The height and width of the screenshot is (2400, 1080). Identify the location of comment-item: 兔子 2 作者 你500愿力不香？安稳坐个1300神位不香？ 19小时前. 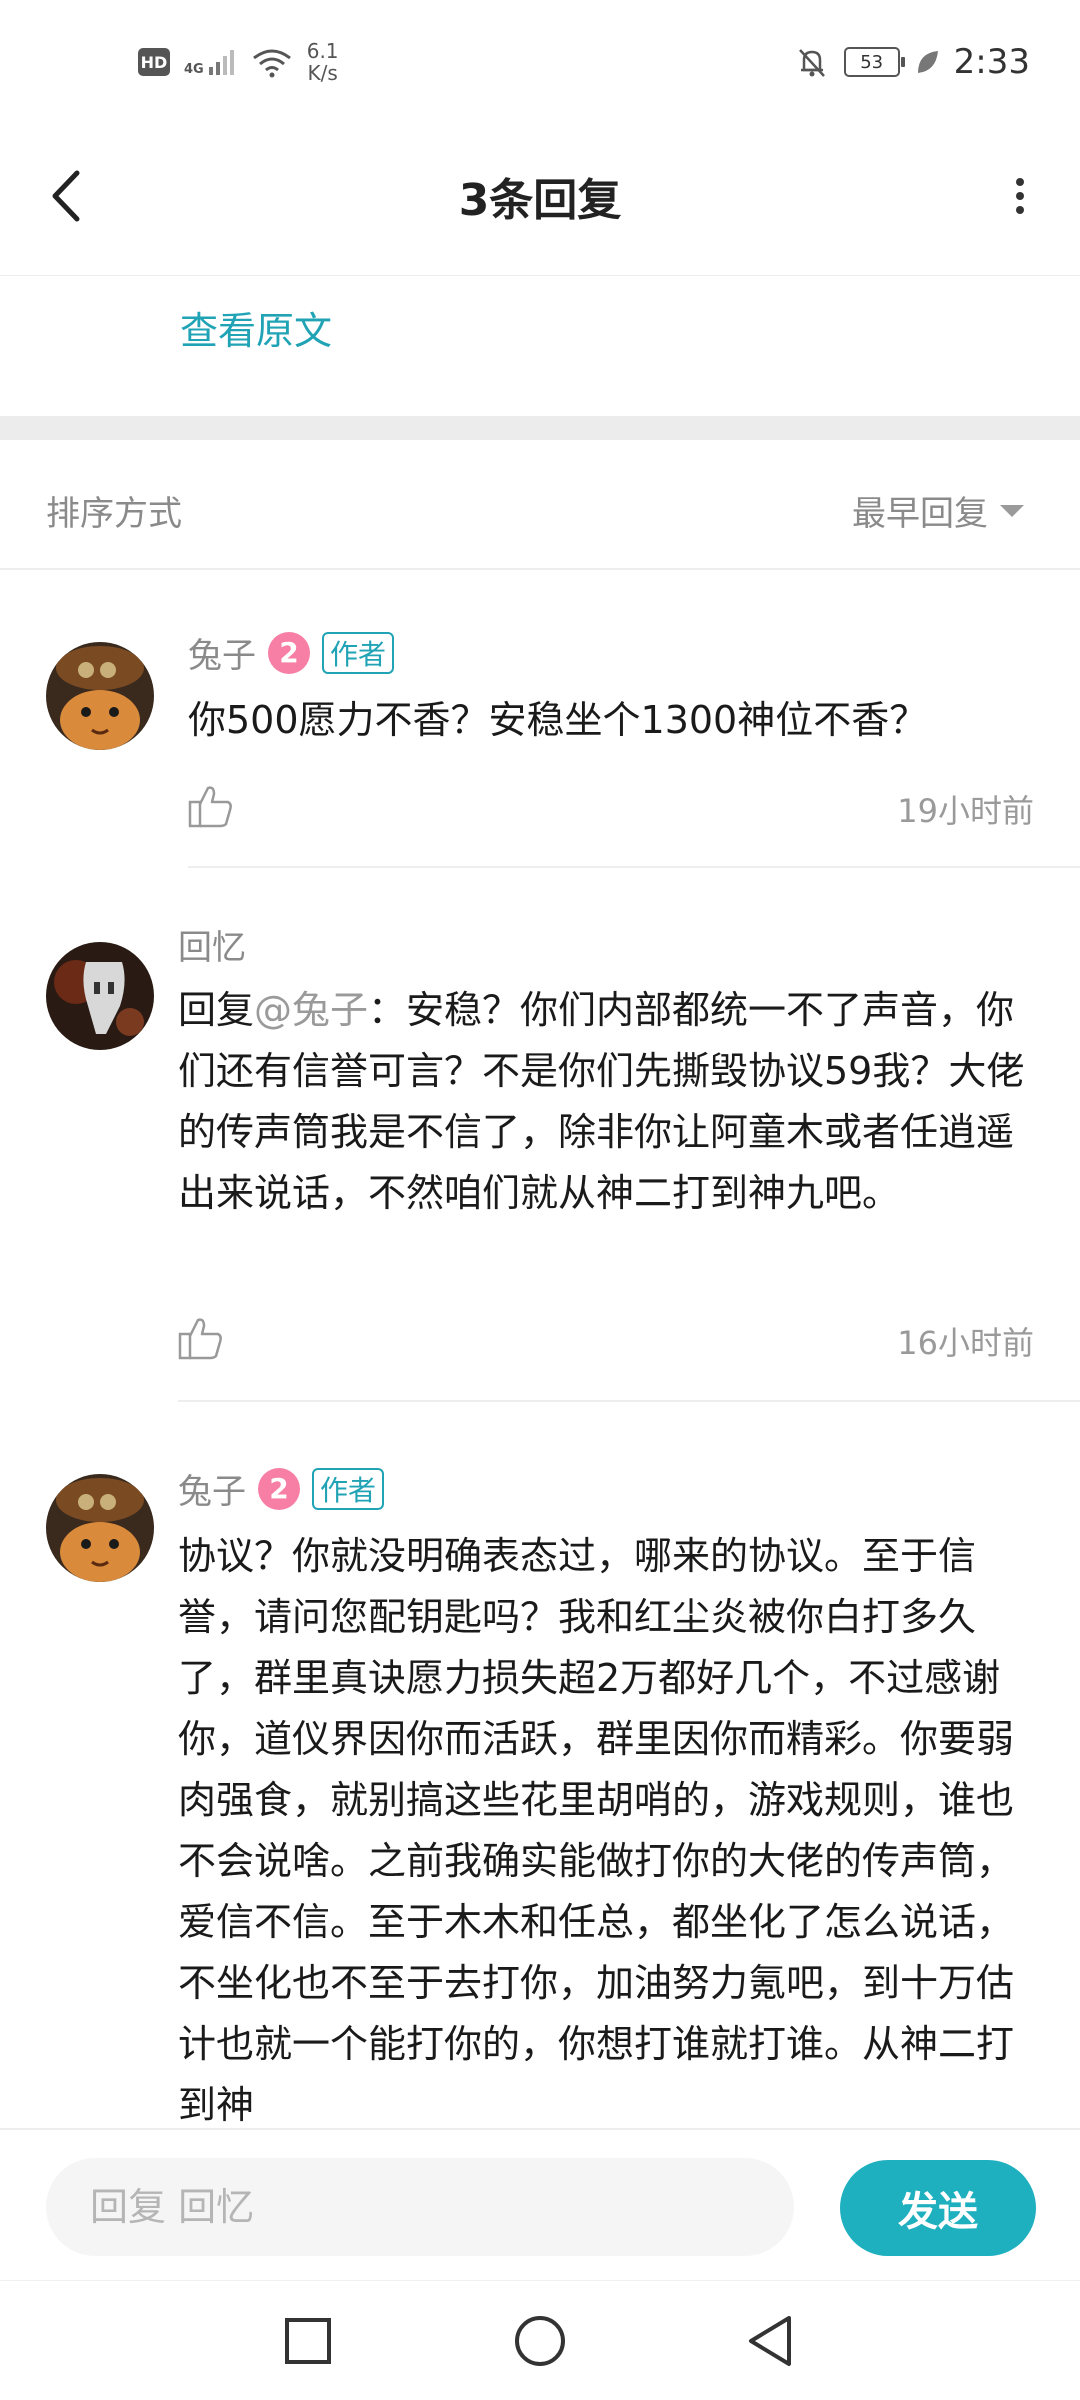
(540, 720).